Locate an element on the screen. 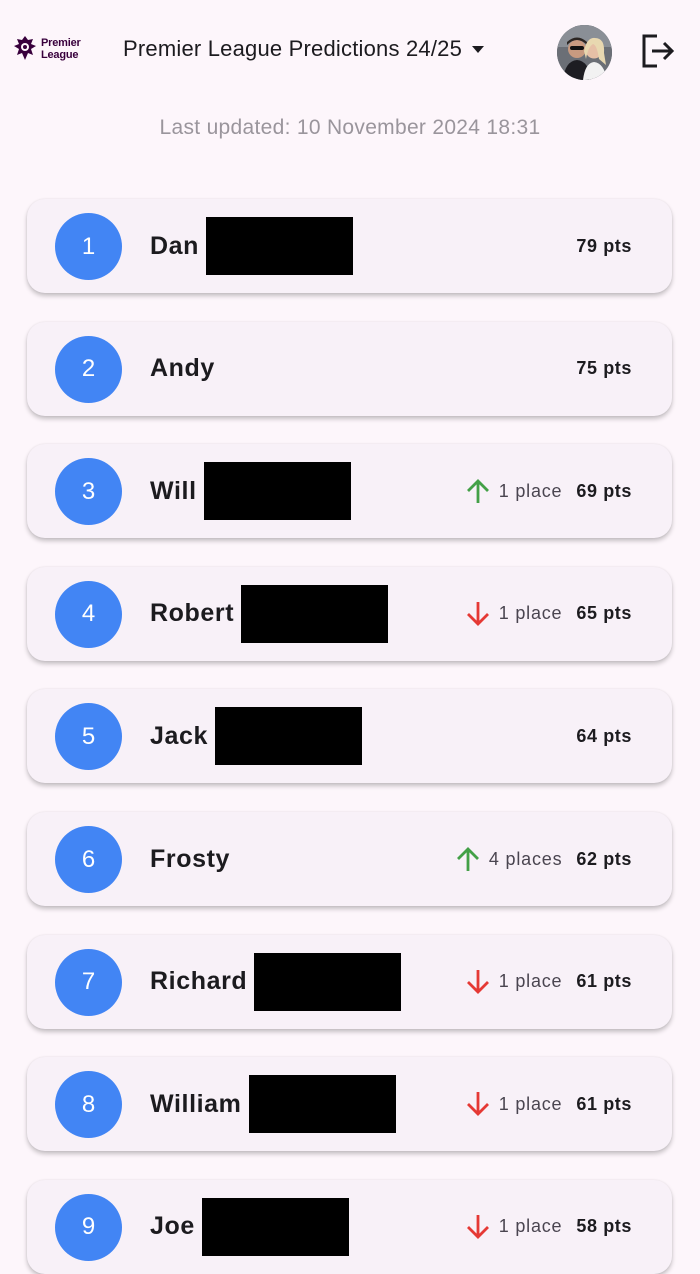 This screenshot has width=700, height=1274. player-name-wrap: Will is located at coordinates (250, 491).